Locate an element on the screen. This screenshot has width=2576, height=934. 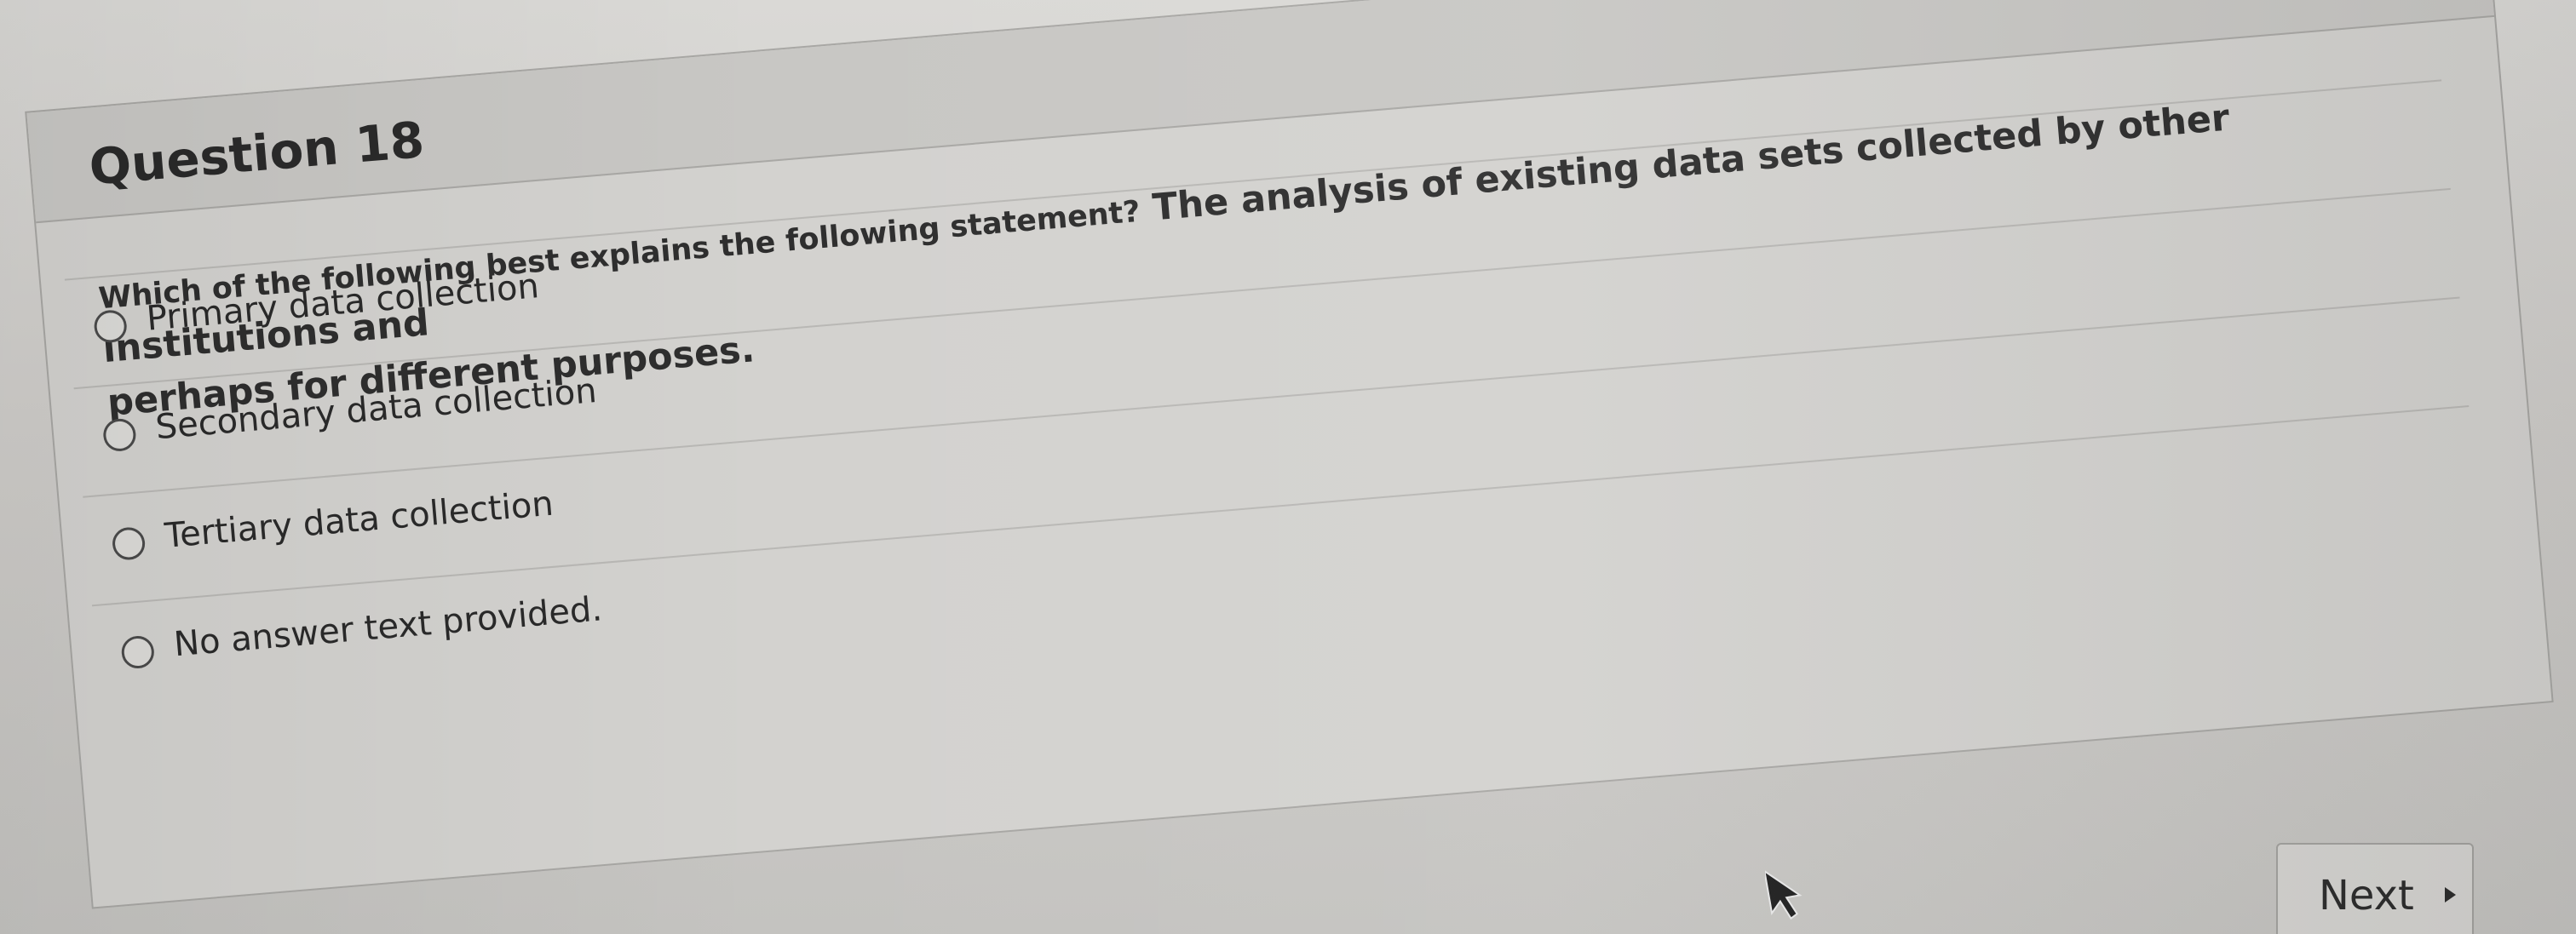
next-button-label: Next is located at coordinates (2366, 896).